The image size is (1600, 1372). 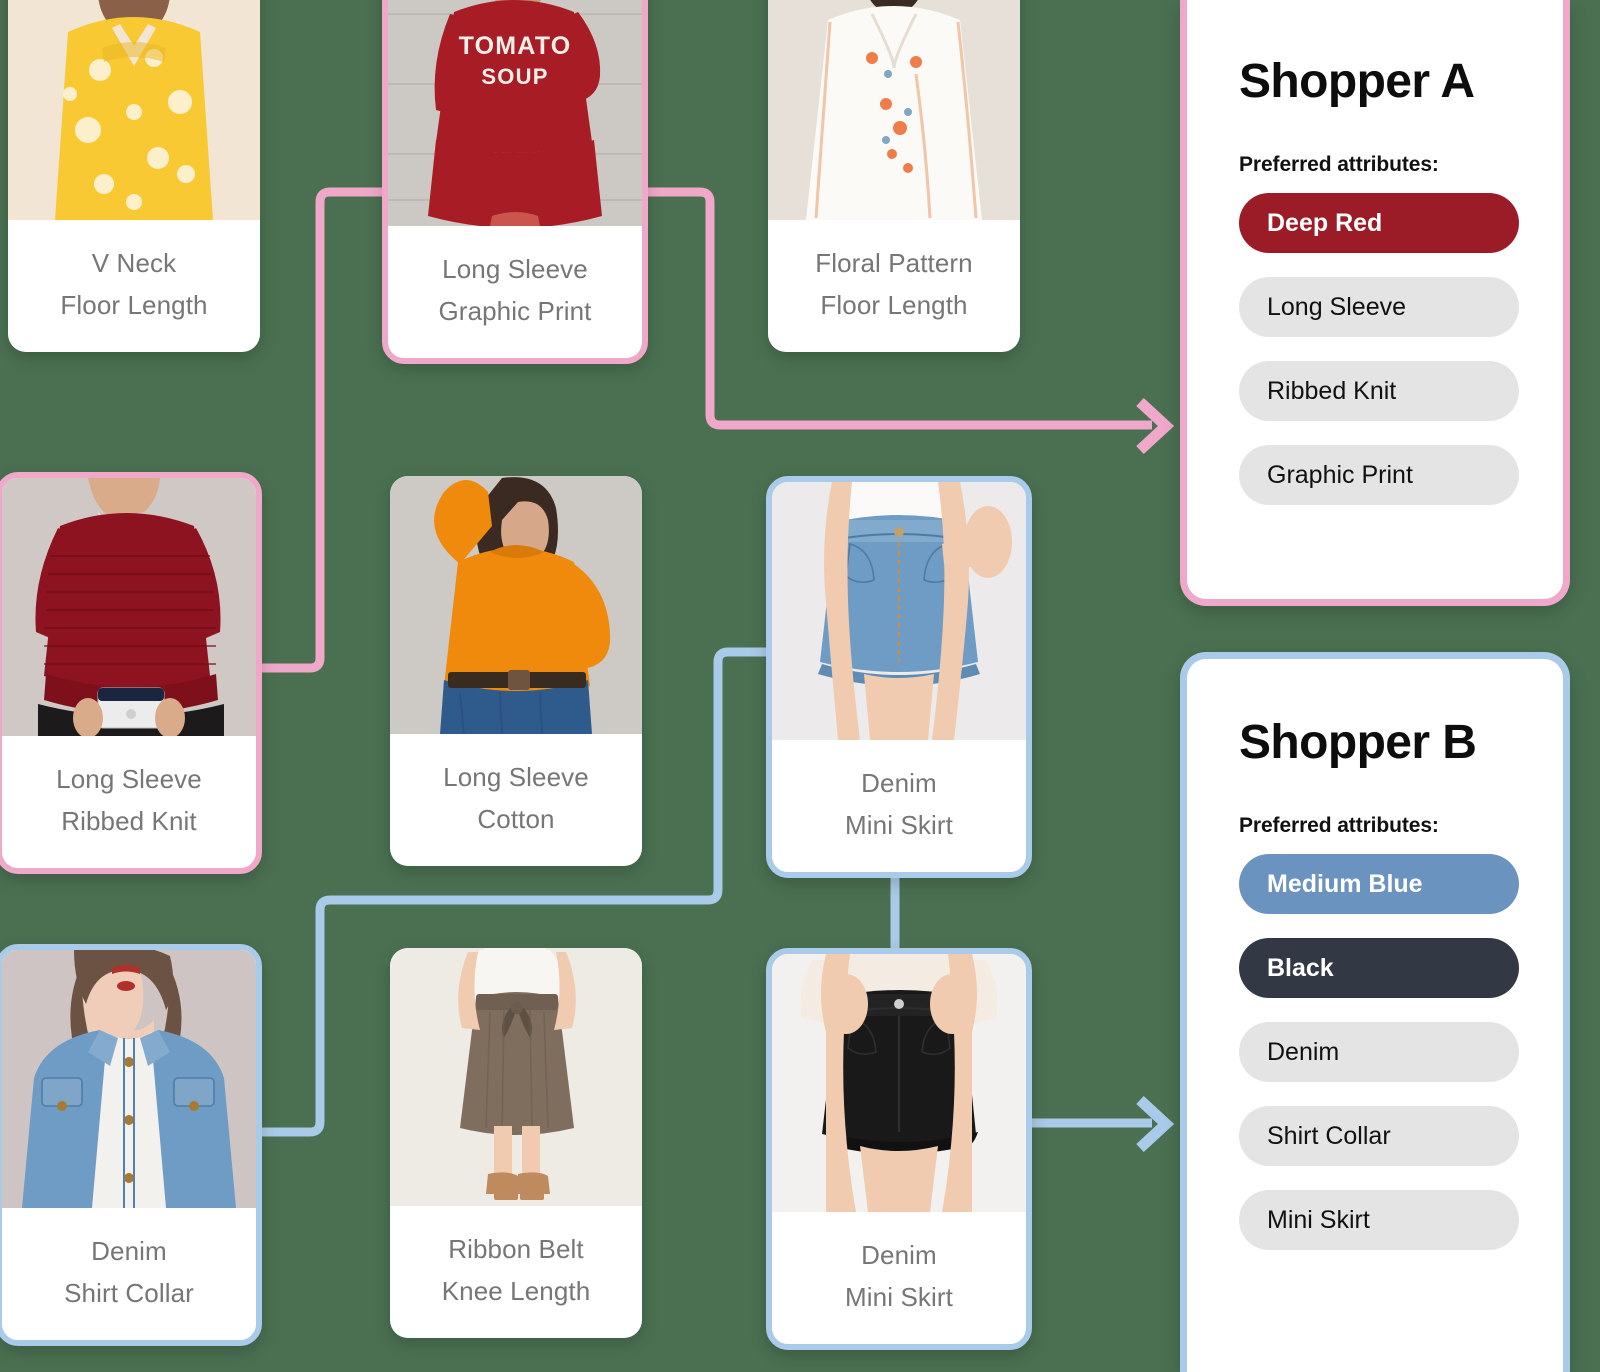 What do you see at coordinates (516, 1291) in the screenshot?
I see `product-attribute-line: Knee Length` at bounding box center [516, 1291].